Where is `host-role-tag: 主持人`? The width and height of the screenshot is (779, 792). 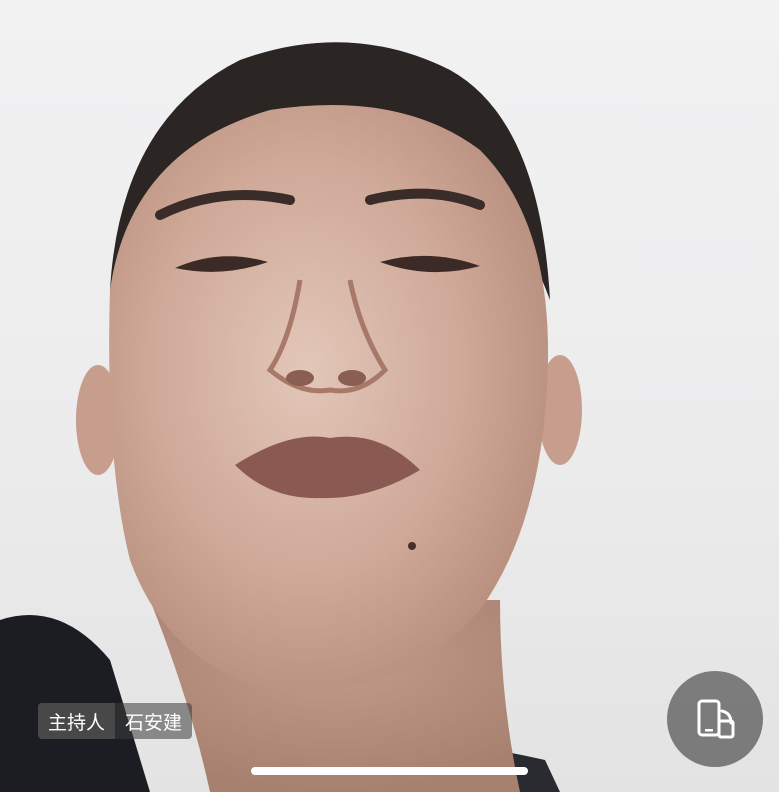
host-role-tag: 主持人 is located at coordinates (77, 721).